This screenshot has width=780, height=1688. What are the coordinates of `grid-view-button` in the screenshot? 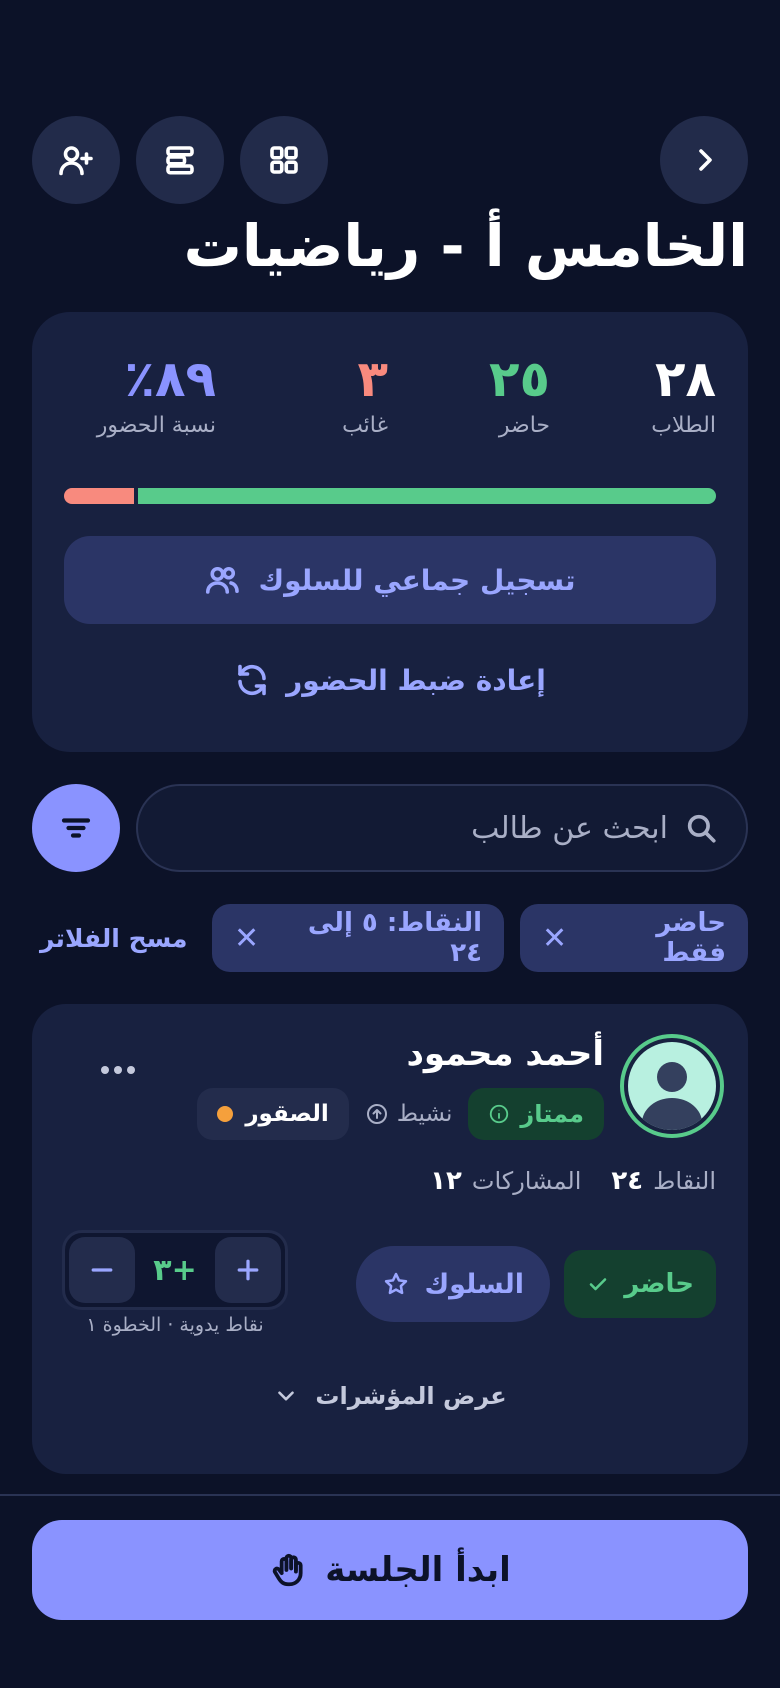 It's located at (284, 160).